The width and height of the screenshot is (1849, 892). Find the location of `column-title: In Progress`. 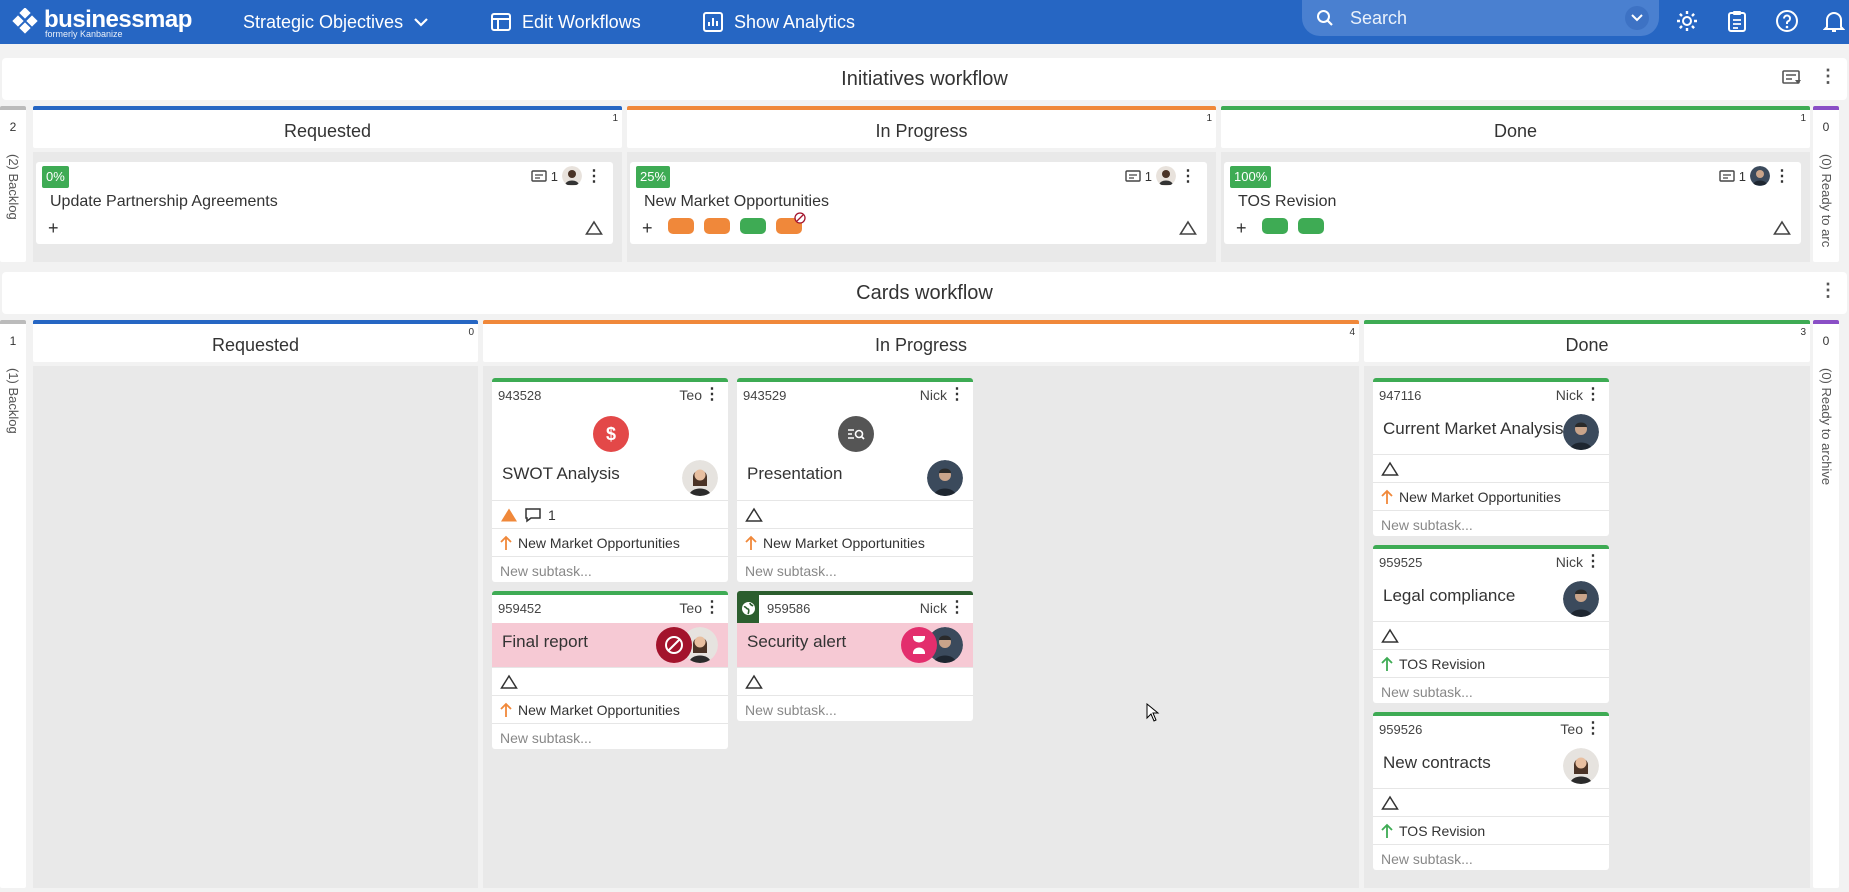

column-title: In Progress is located at coordinates (921, 345).